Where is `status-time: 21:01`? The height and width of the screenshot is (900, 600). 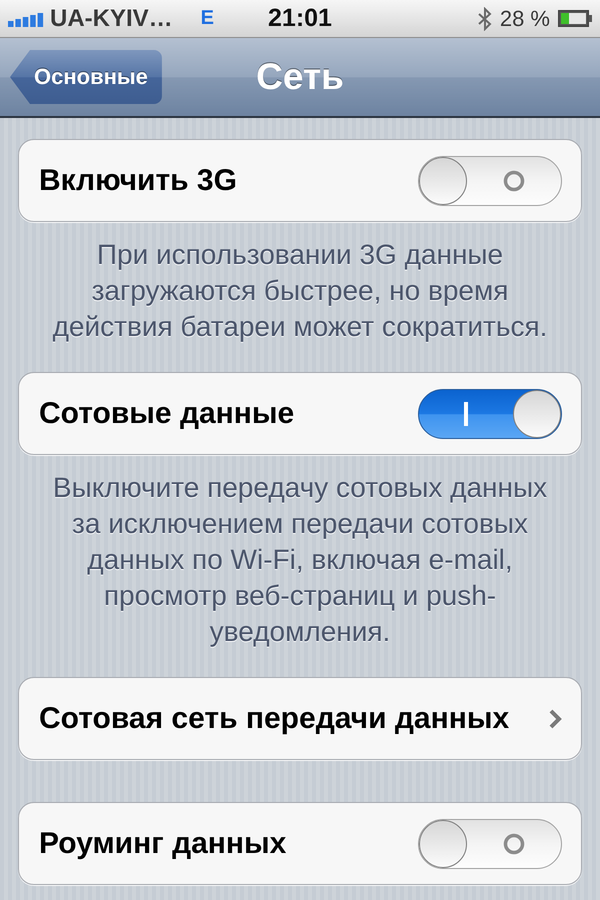 status-time: 21:01 is located at coordinates (300, 18).